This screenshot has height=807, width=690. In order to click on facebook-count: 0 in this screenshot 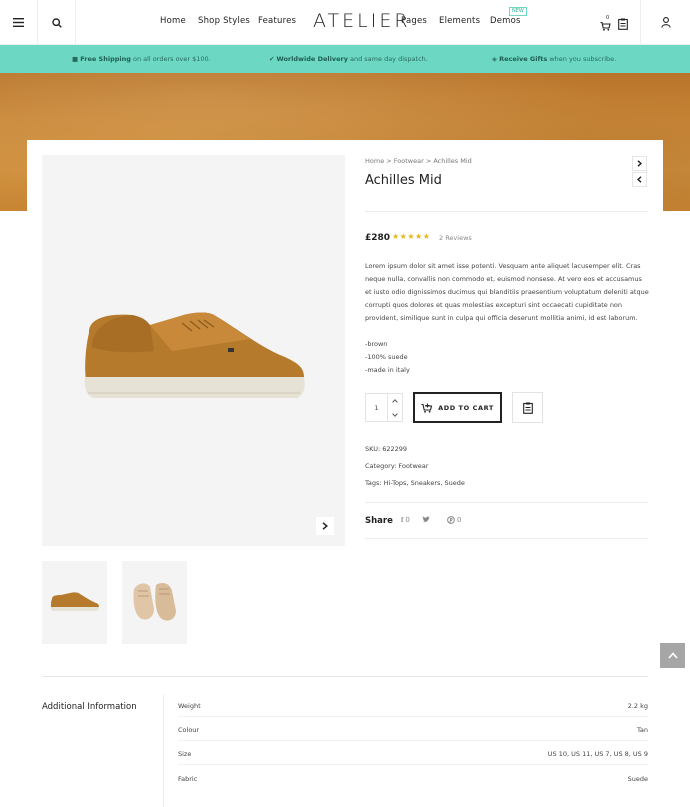, I will do `click(407, 520)`.